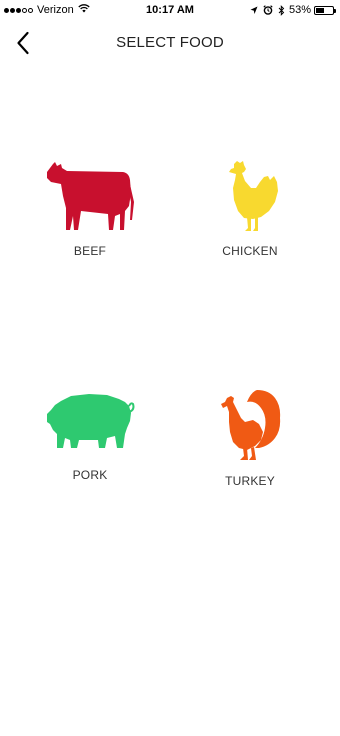 Image resolution: width=340 pixels, height=736 pixels. I want to click on battery-percentage: 53%, so click(299, 10).